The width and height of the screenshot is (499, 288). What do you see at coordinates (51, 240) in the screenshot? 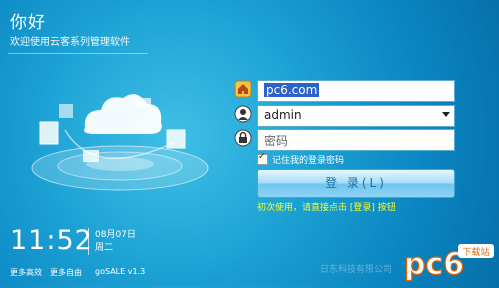
I see `clock-time: 11:52` at bounding box center [51, 240].